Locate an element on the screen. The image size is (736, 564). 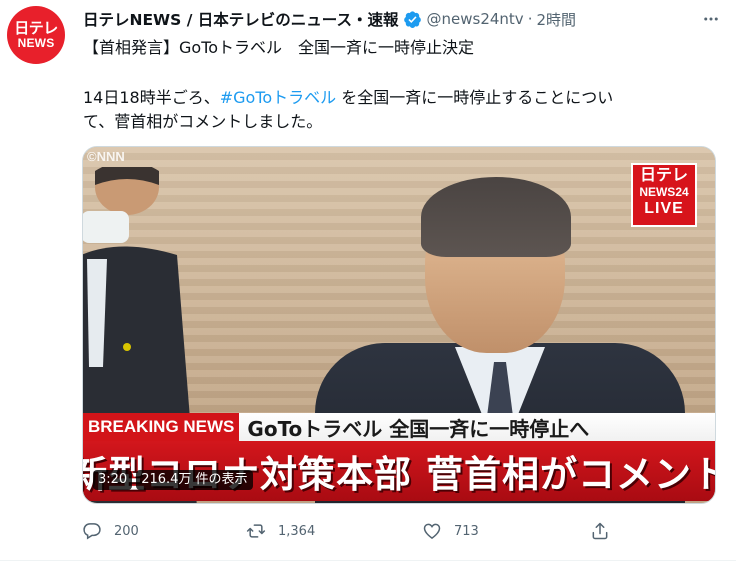
logo-line2: NEWS24 is located at coordinates (664, 192).